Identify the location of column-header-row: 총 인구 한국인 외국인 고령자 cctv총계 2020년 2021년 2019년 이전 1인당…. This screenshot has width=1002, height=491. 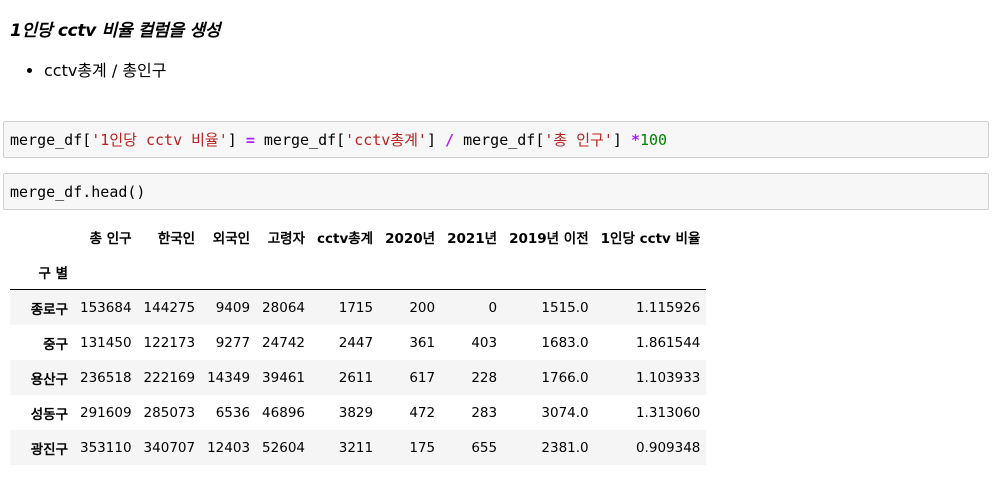
(358, 236).